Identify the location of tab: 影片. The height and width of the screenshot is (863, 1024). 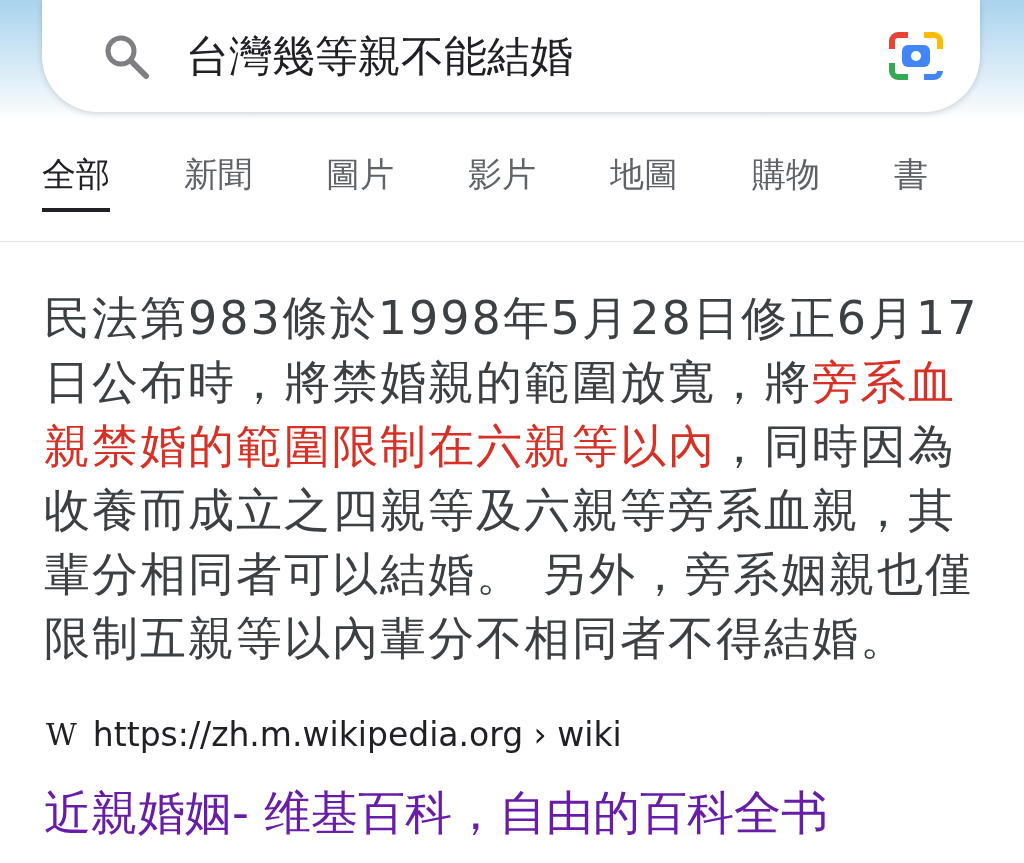
(502, 182).